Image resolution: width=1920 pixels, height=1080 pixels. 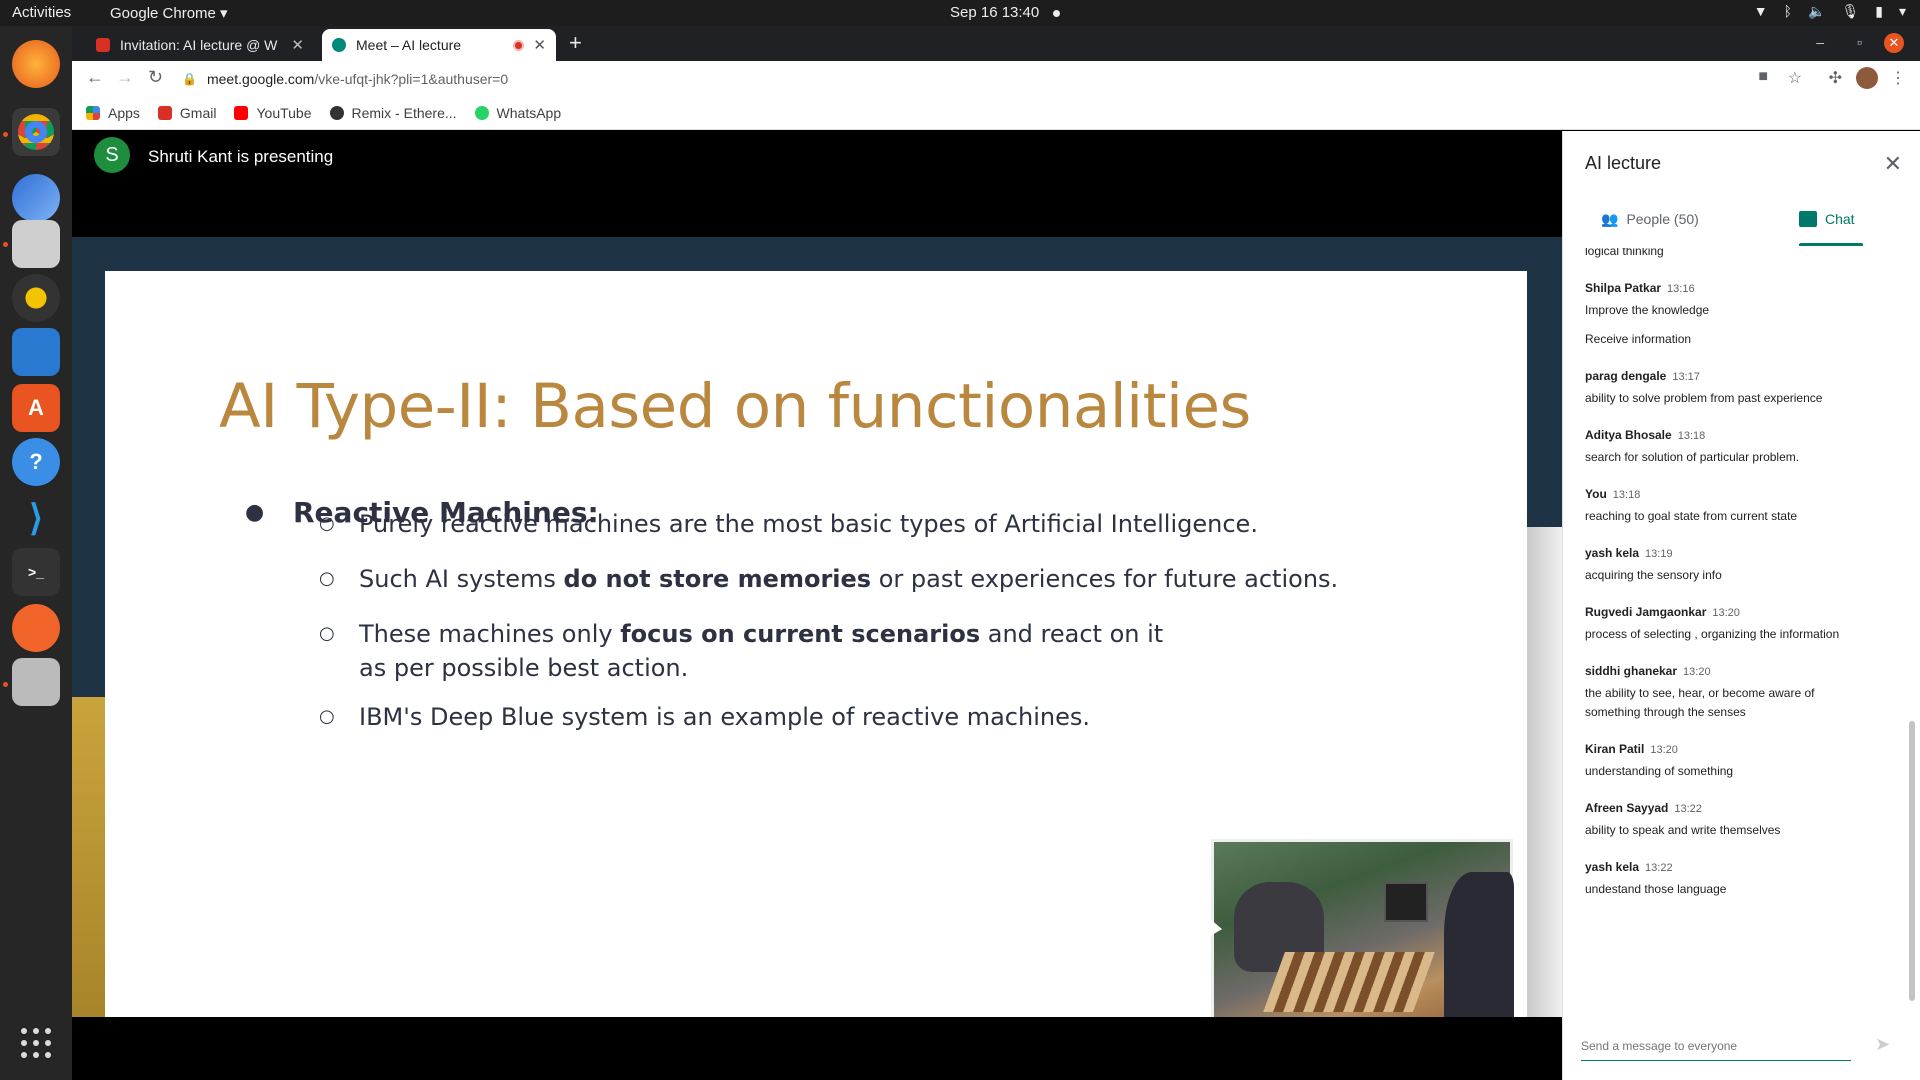 What do you see at coordinates (124, 112) in the screenshot?
I see `bookmark-label: Apps` at bounding box center [124, 112].